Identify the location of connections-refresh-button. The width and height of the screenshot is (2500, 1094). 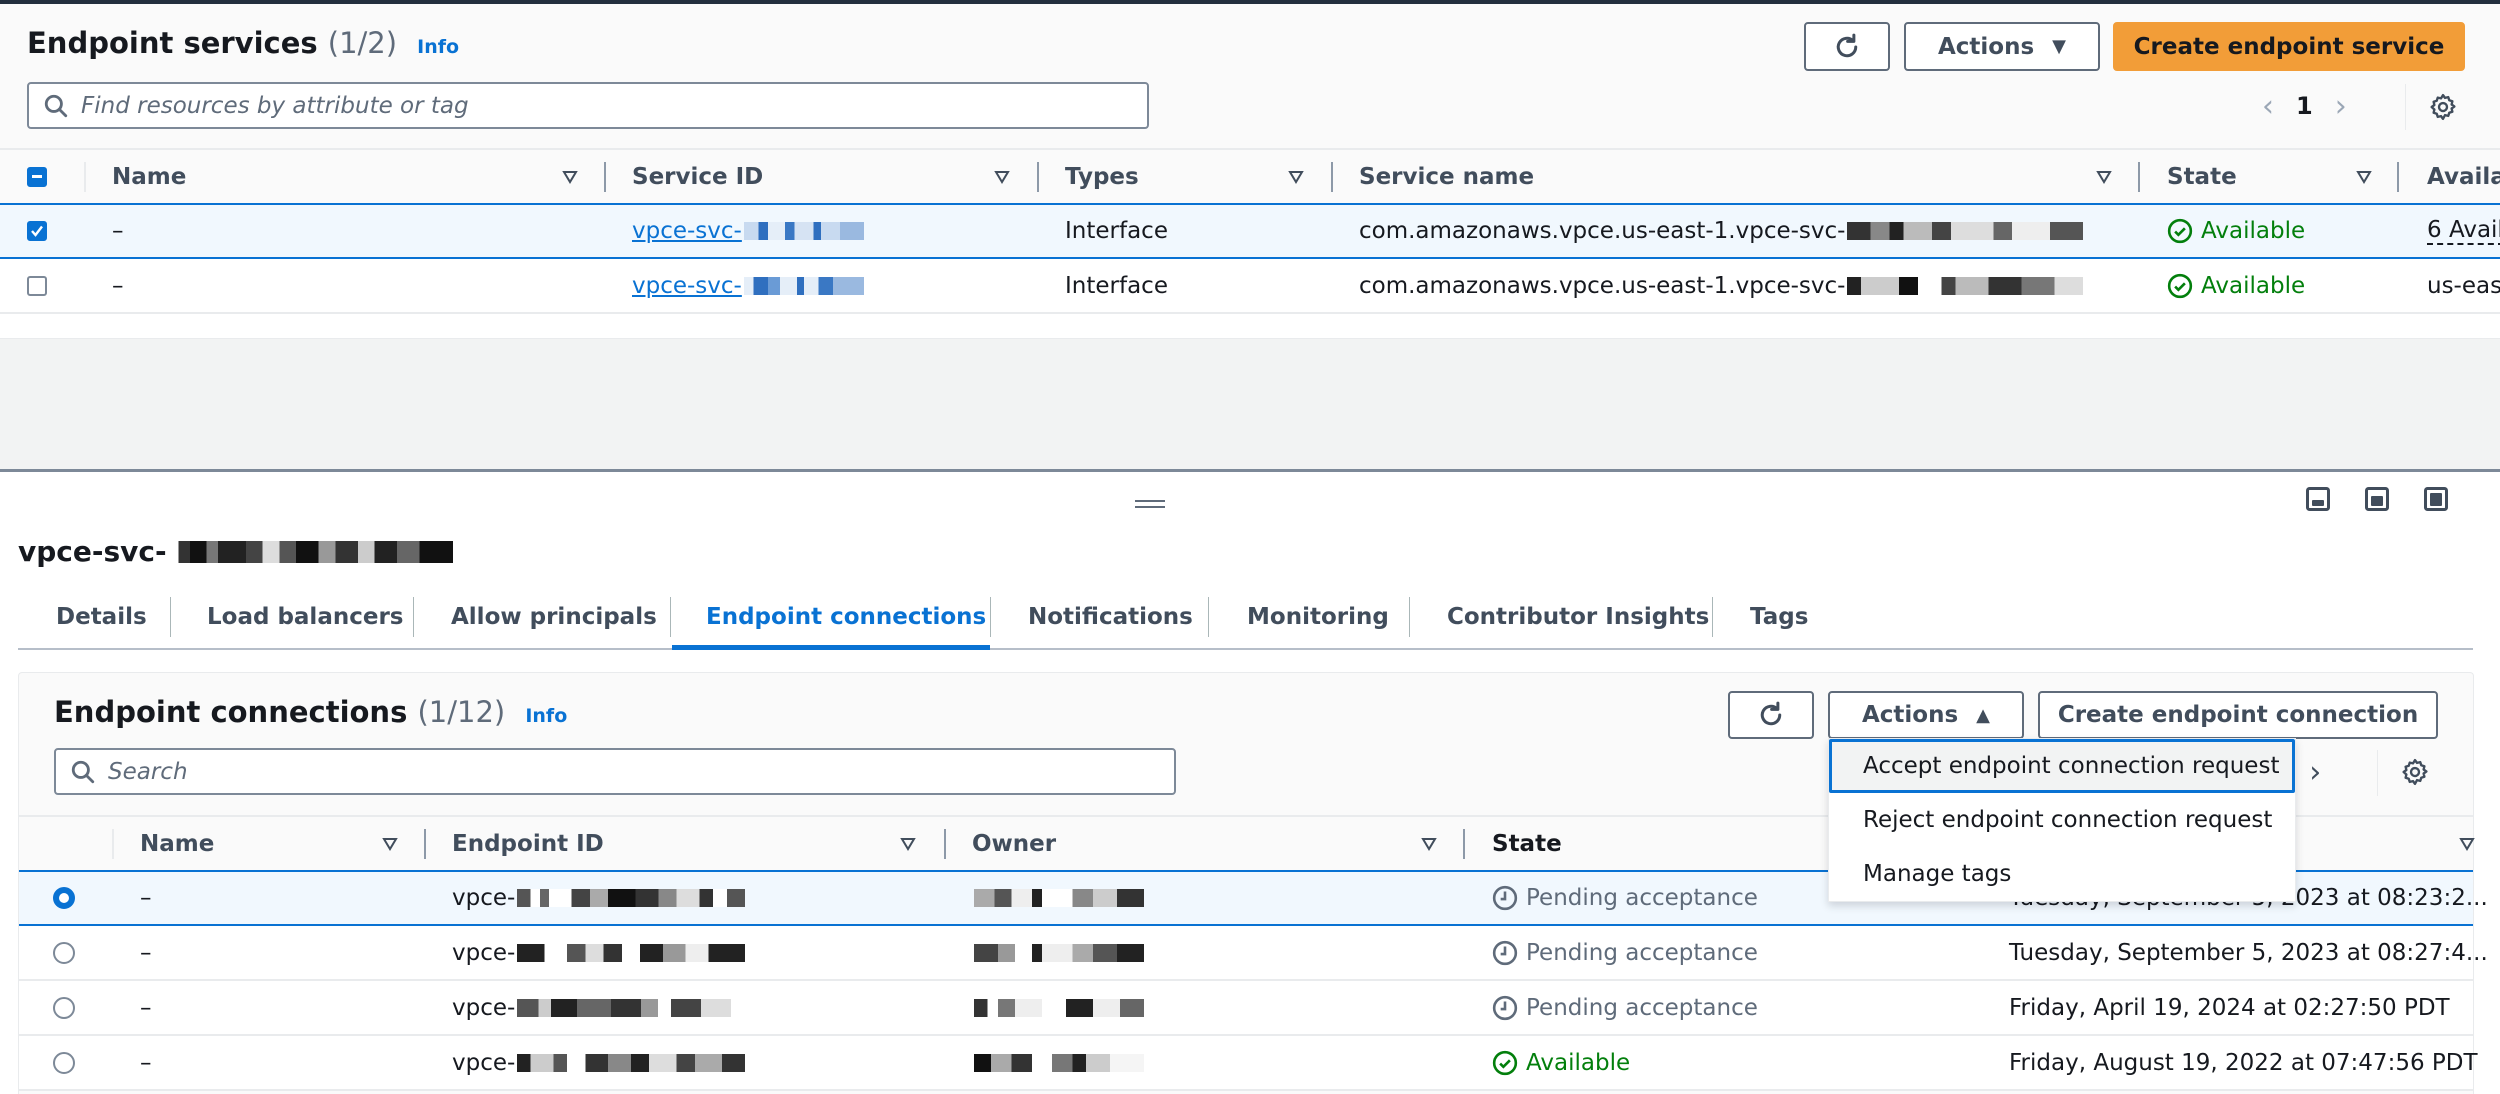
(1771, 715).